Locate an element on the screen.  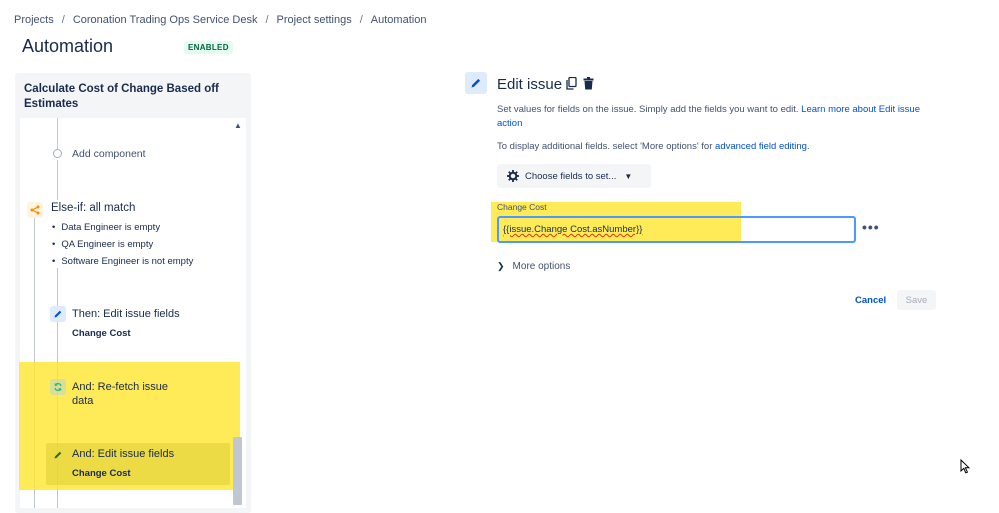
gear-icon is located at coordinates (513, 176).